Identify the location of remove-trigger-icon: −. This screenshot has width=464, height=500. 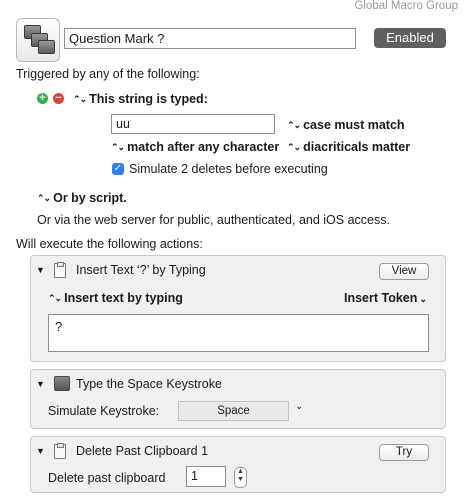
(58, 98).